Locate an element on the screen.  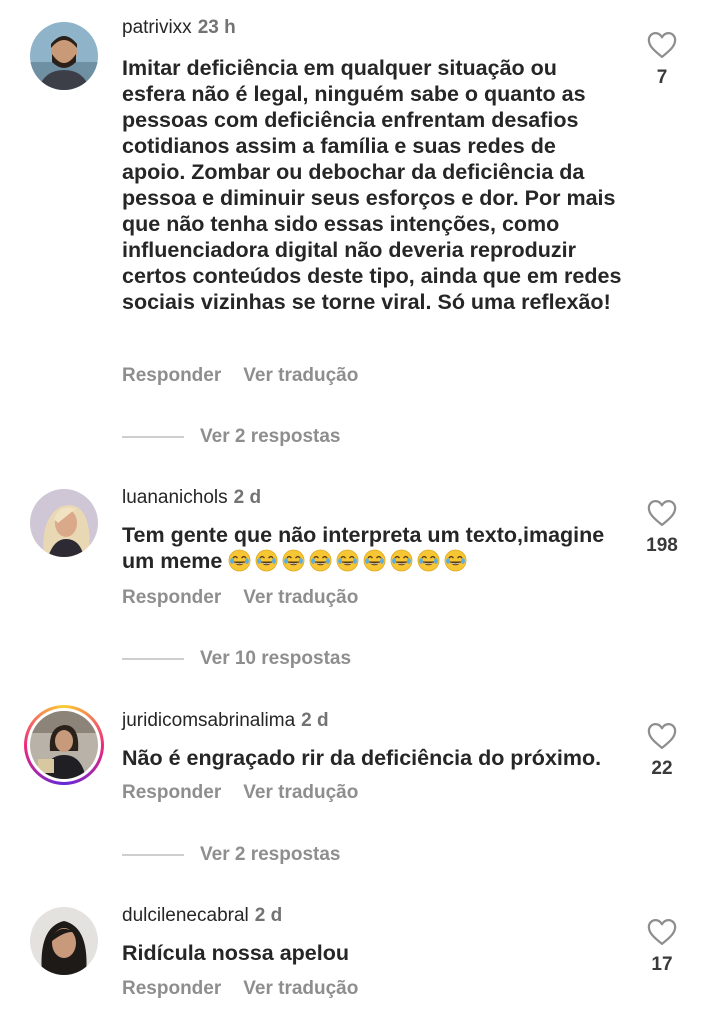
comment-meta: luananichols 2 d is located at coordinates (191, 498).